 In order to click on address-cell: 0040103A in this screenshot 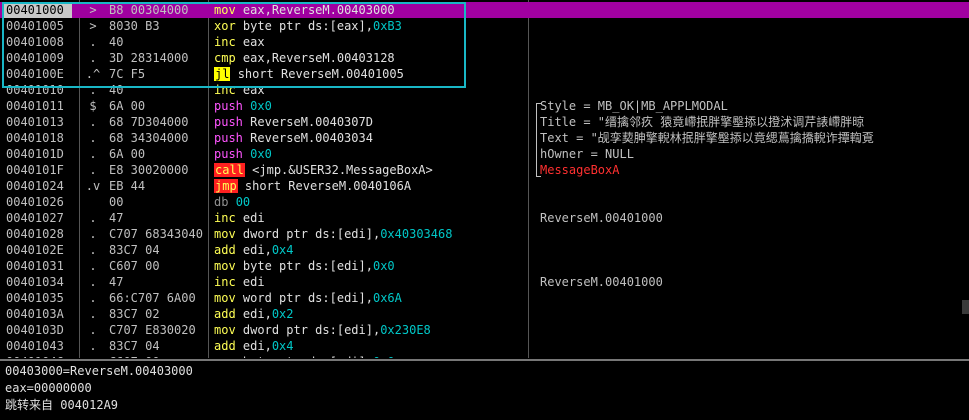, I will do `click(38, 314)`.